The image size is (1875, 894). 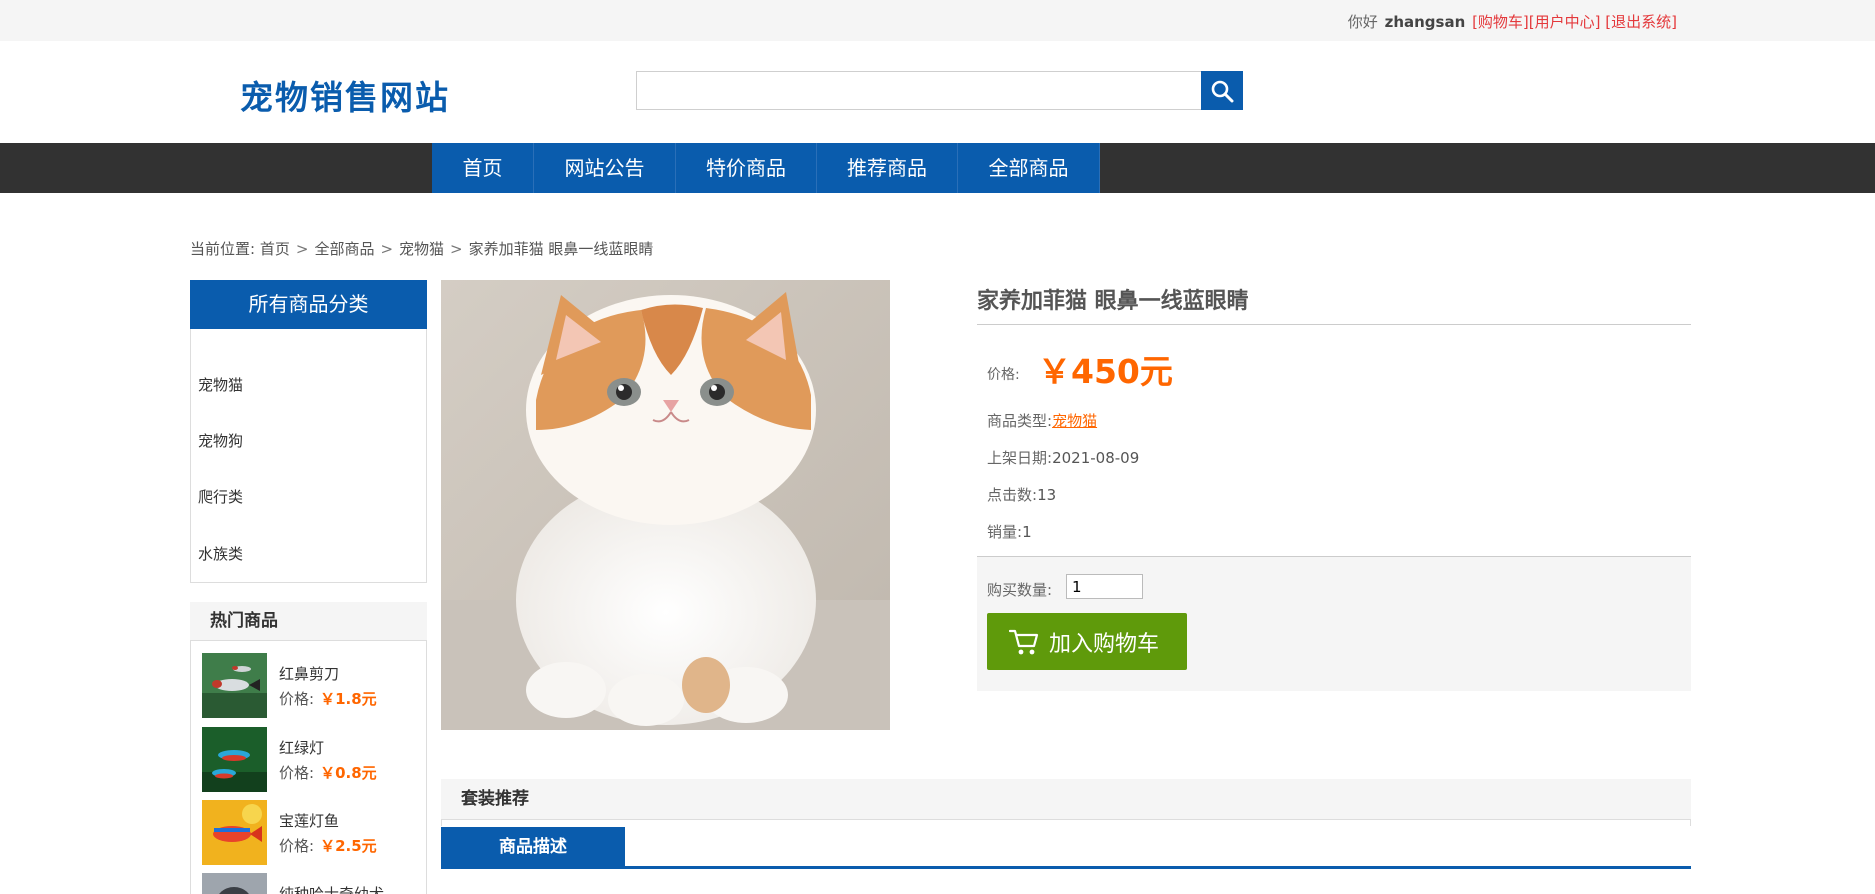 I want to click on listing-date-value: 2021-08-09, so click(x=1096, y=458).